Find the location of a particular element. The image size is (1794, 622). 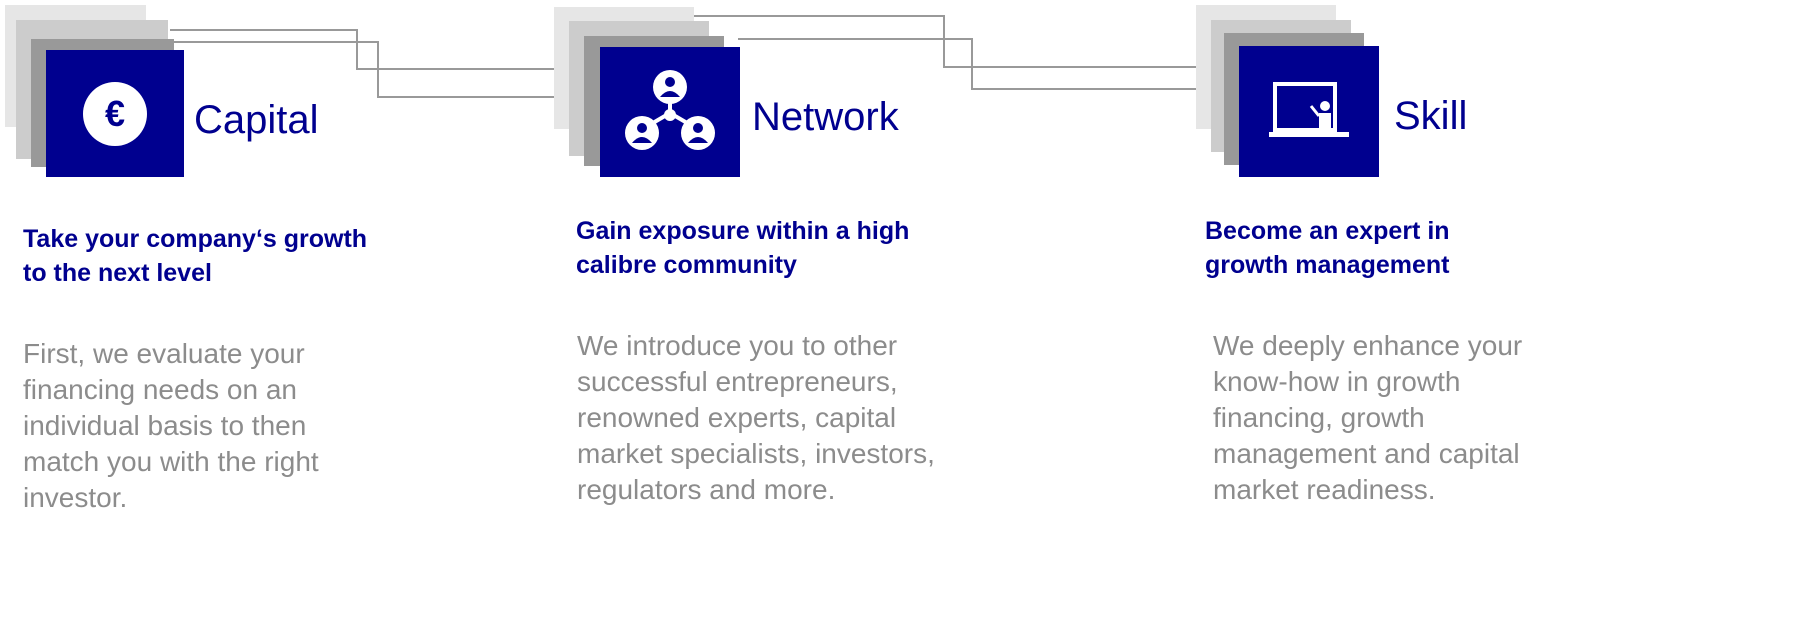

capital-tile: € is located at coordinates (115, 113).